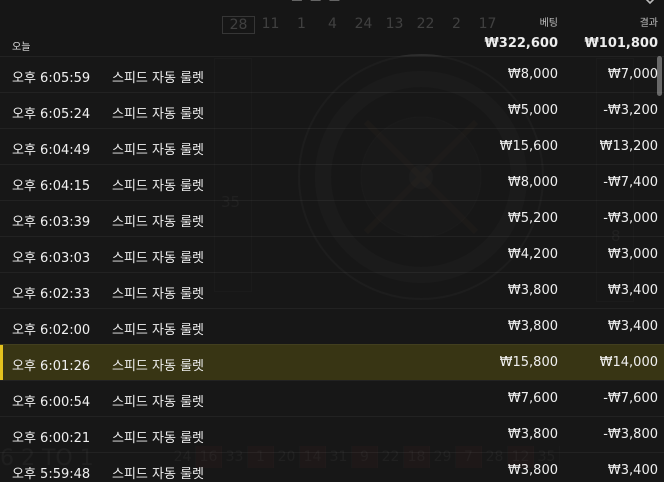  I want to click on row-bet-amount: ₩7,600, so click(532, 398).